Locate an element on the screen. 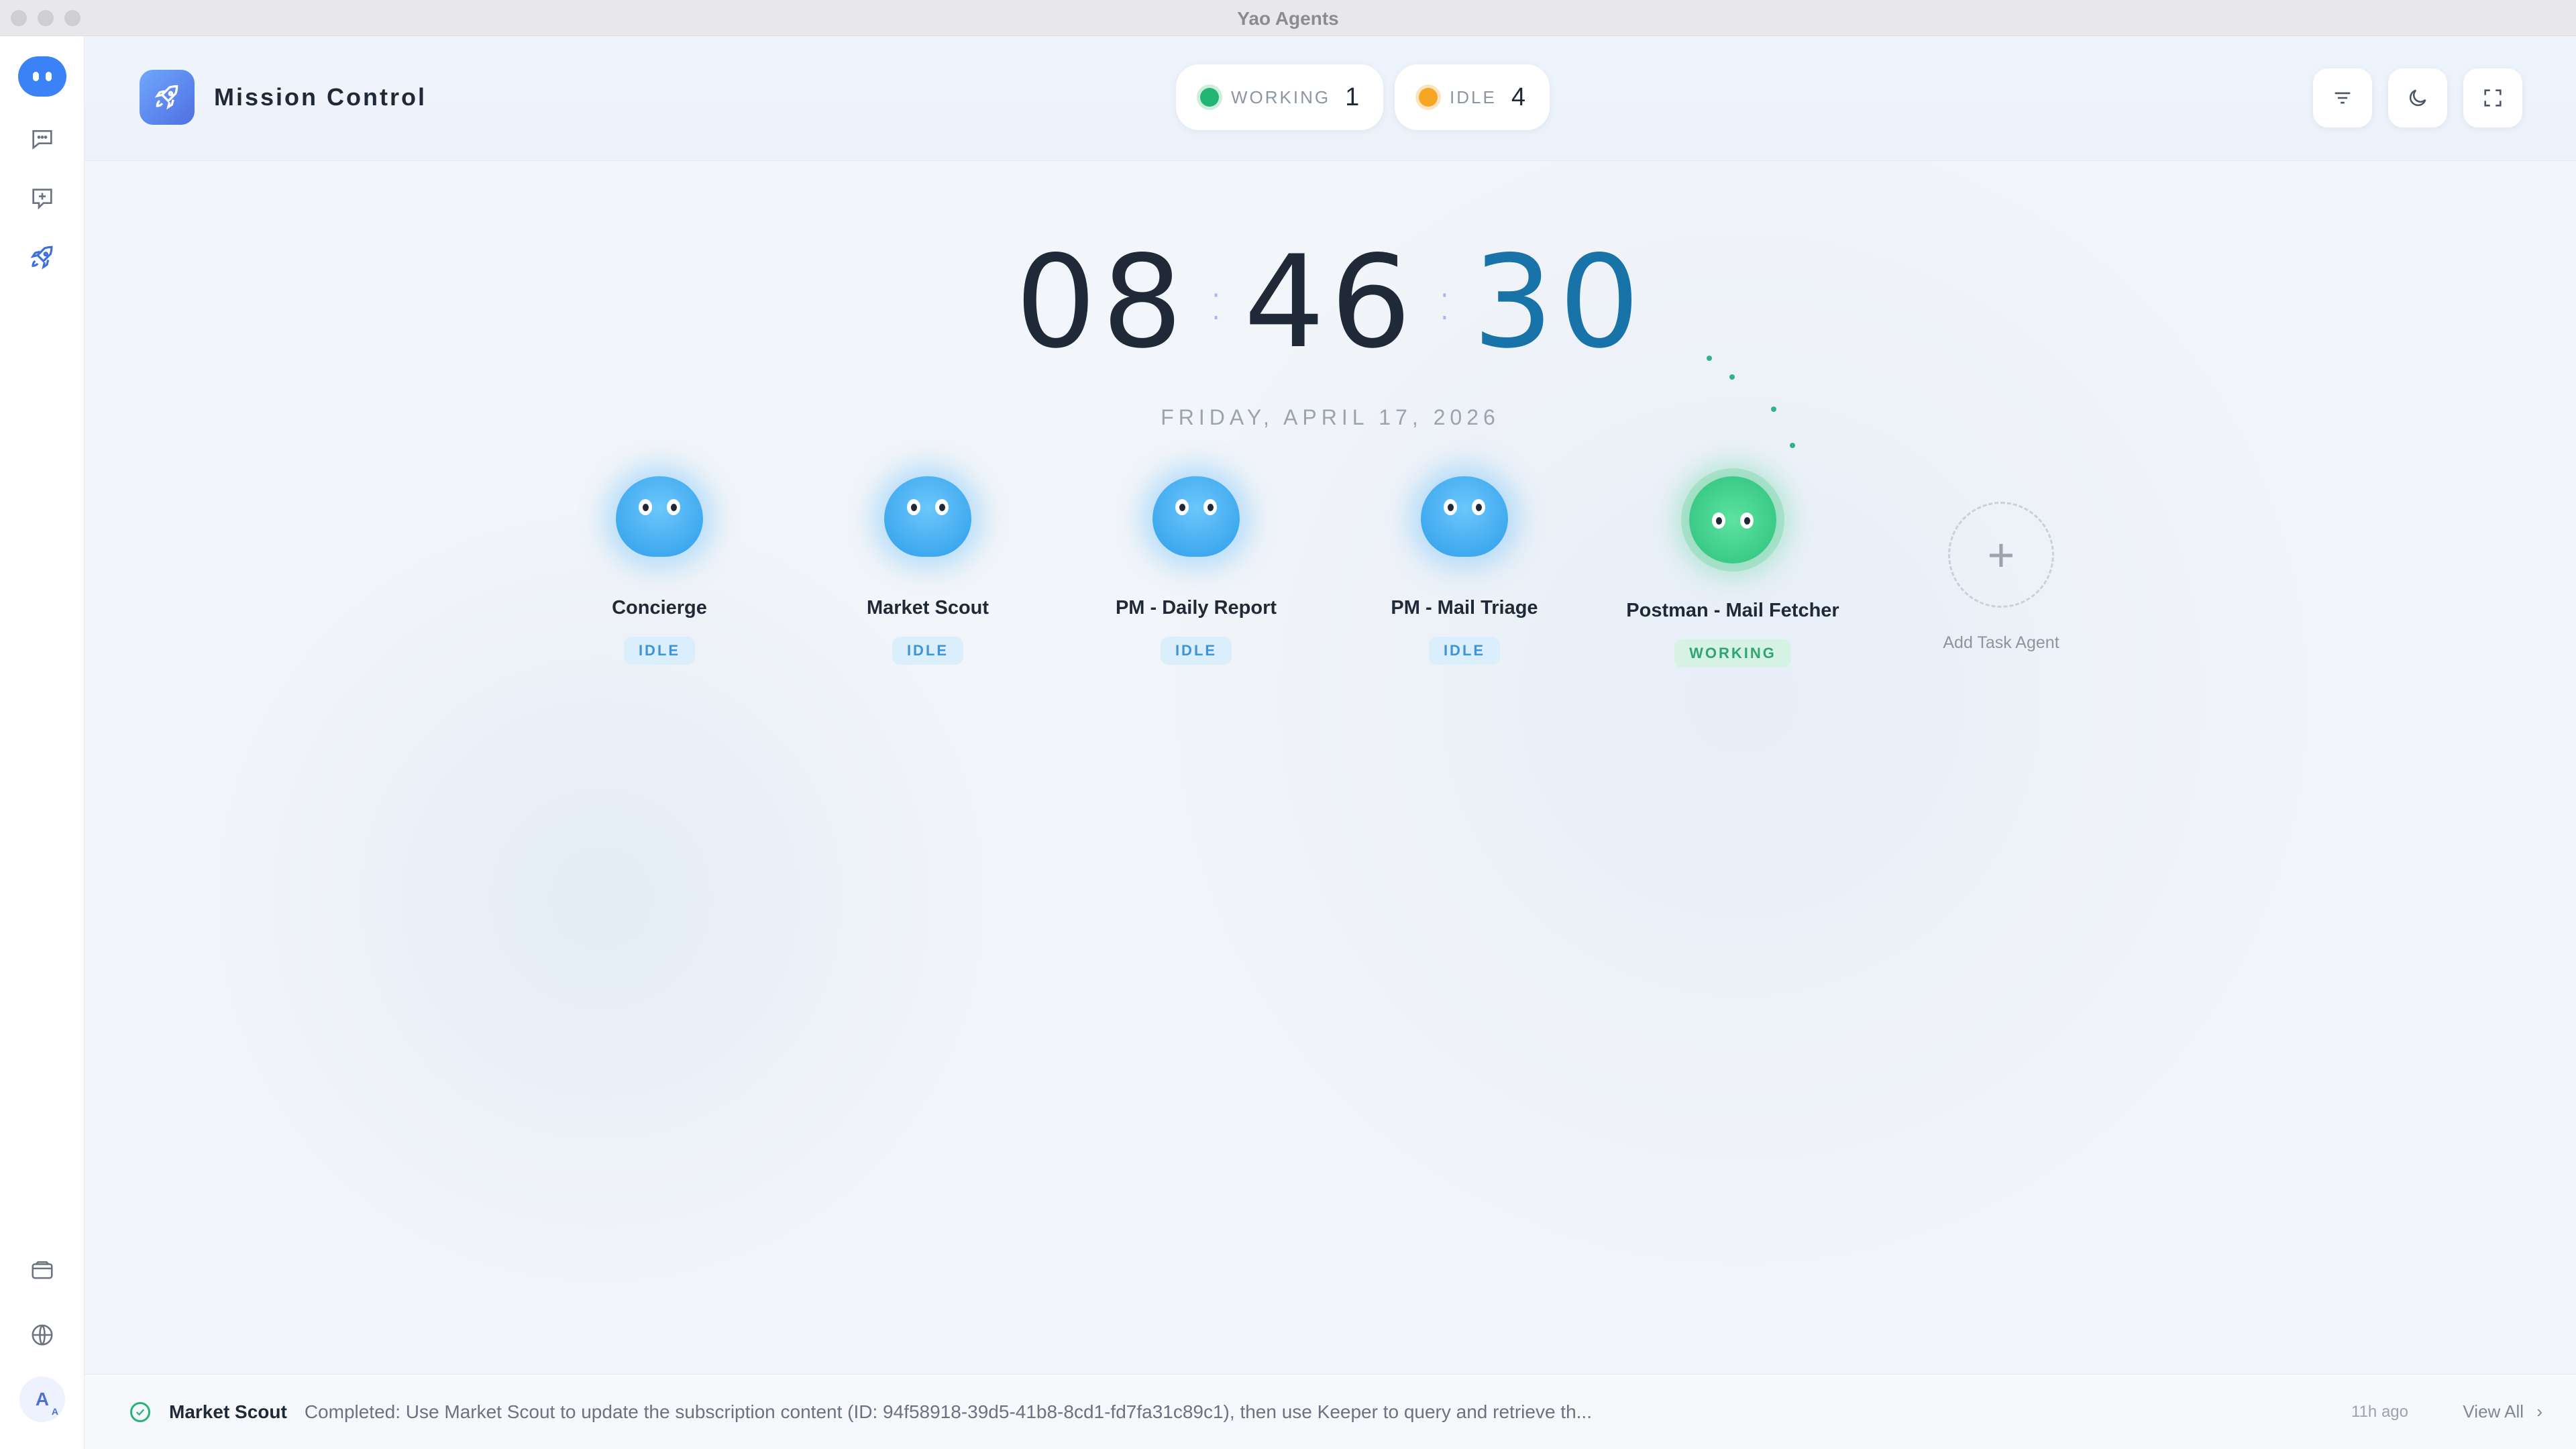 This screenshot has width=2576, height=1449. idle-label: IDLE is located at coordinates (1473, 97).